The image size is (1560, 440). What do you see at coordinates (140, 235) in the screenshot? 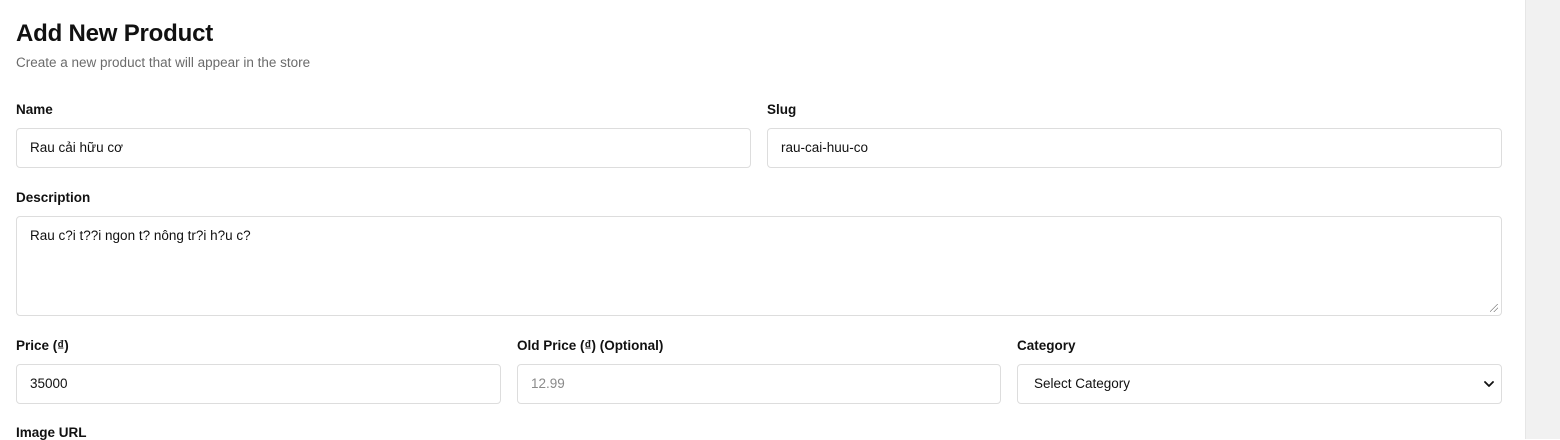
I see `description-textarea-value: Rau c?i t??i ngon t? nông tr?i h?u c?` at bounding box center [140, 235].